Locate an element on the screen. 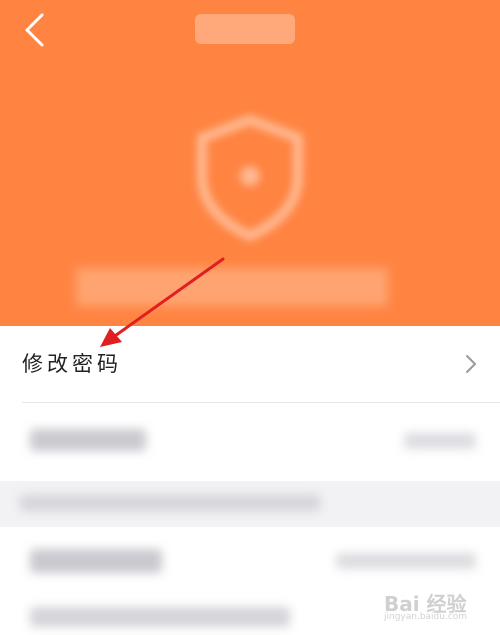 The height and width of the screenshot is (635, 500). watermark-url: jingyan.baidu.com is located at coordinates (426, 617).